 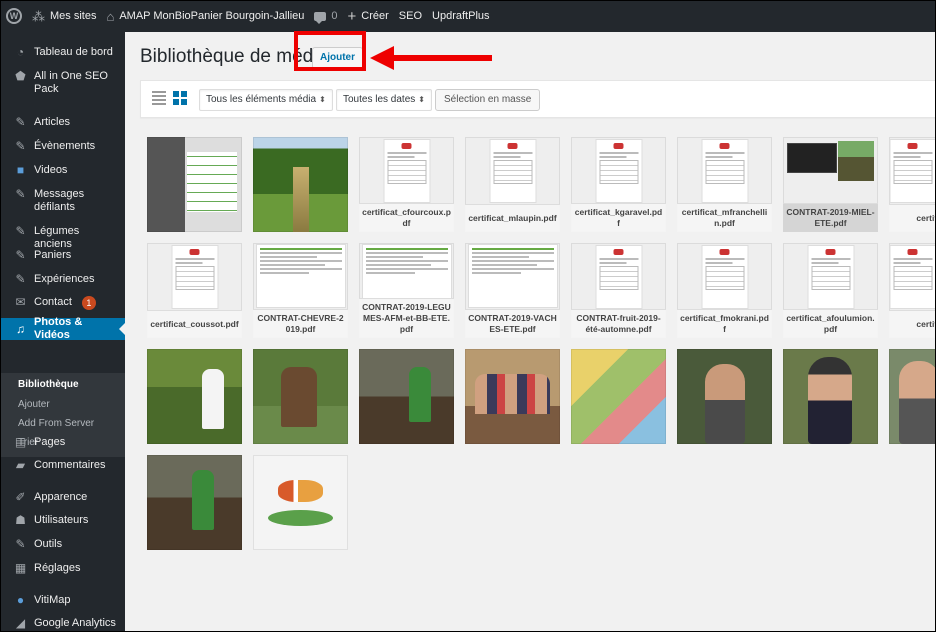 I want to click on list-view-icon, so click(x=159, y=98).